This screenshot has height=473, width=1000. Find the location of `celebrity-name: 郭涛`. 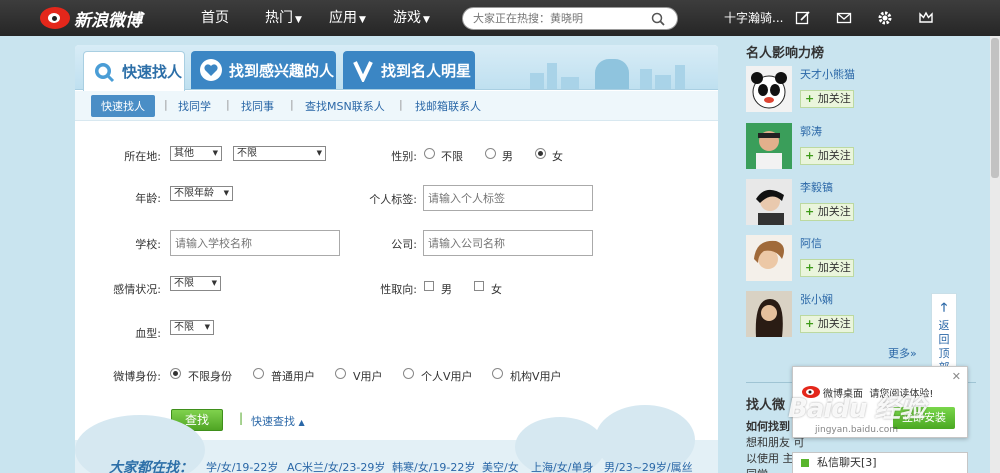

celebrity-name: 郭涛 is located at coordinates (811, 131).